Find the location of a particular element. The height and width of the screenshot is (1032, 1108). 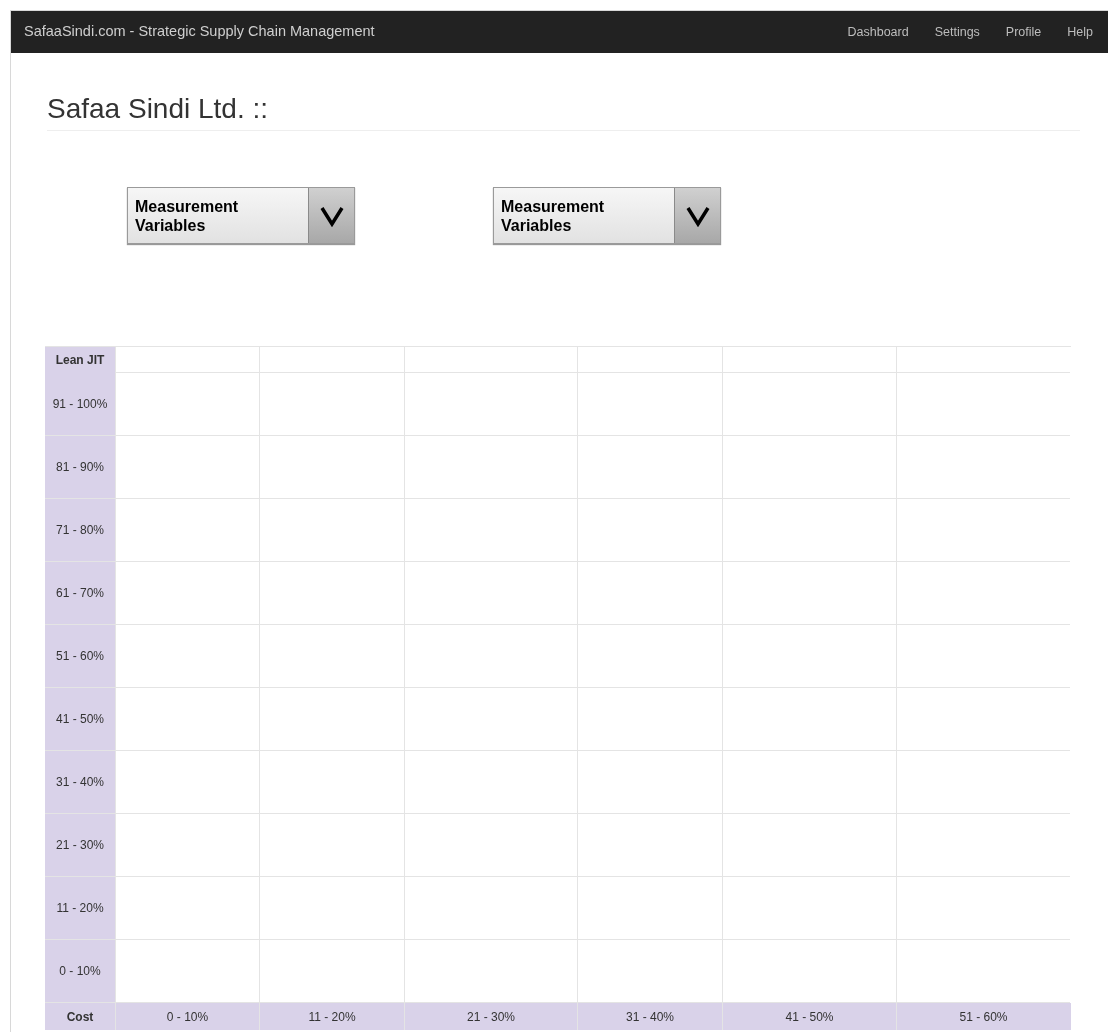

row-label-cell: 11 - 20% is located at coordinates (80, 908).